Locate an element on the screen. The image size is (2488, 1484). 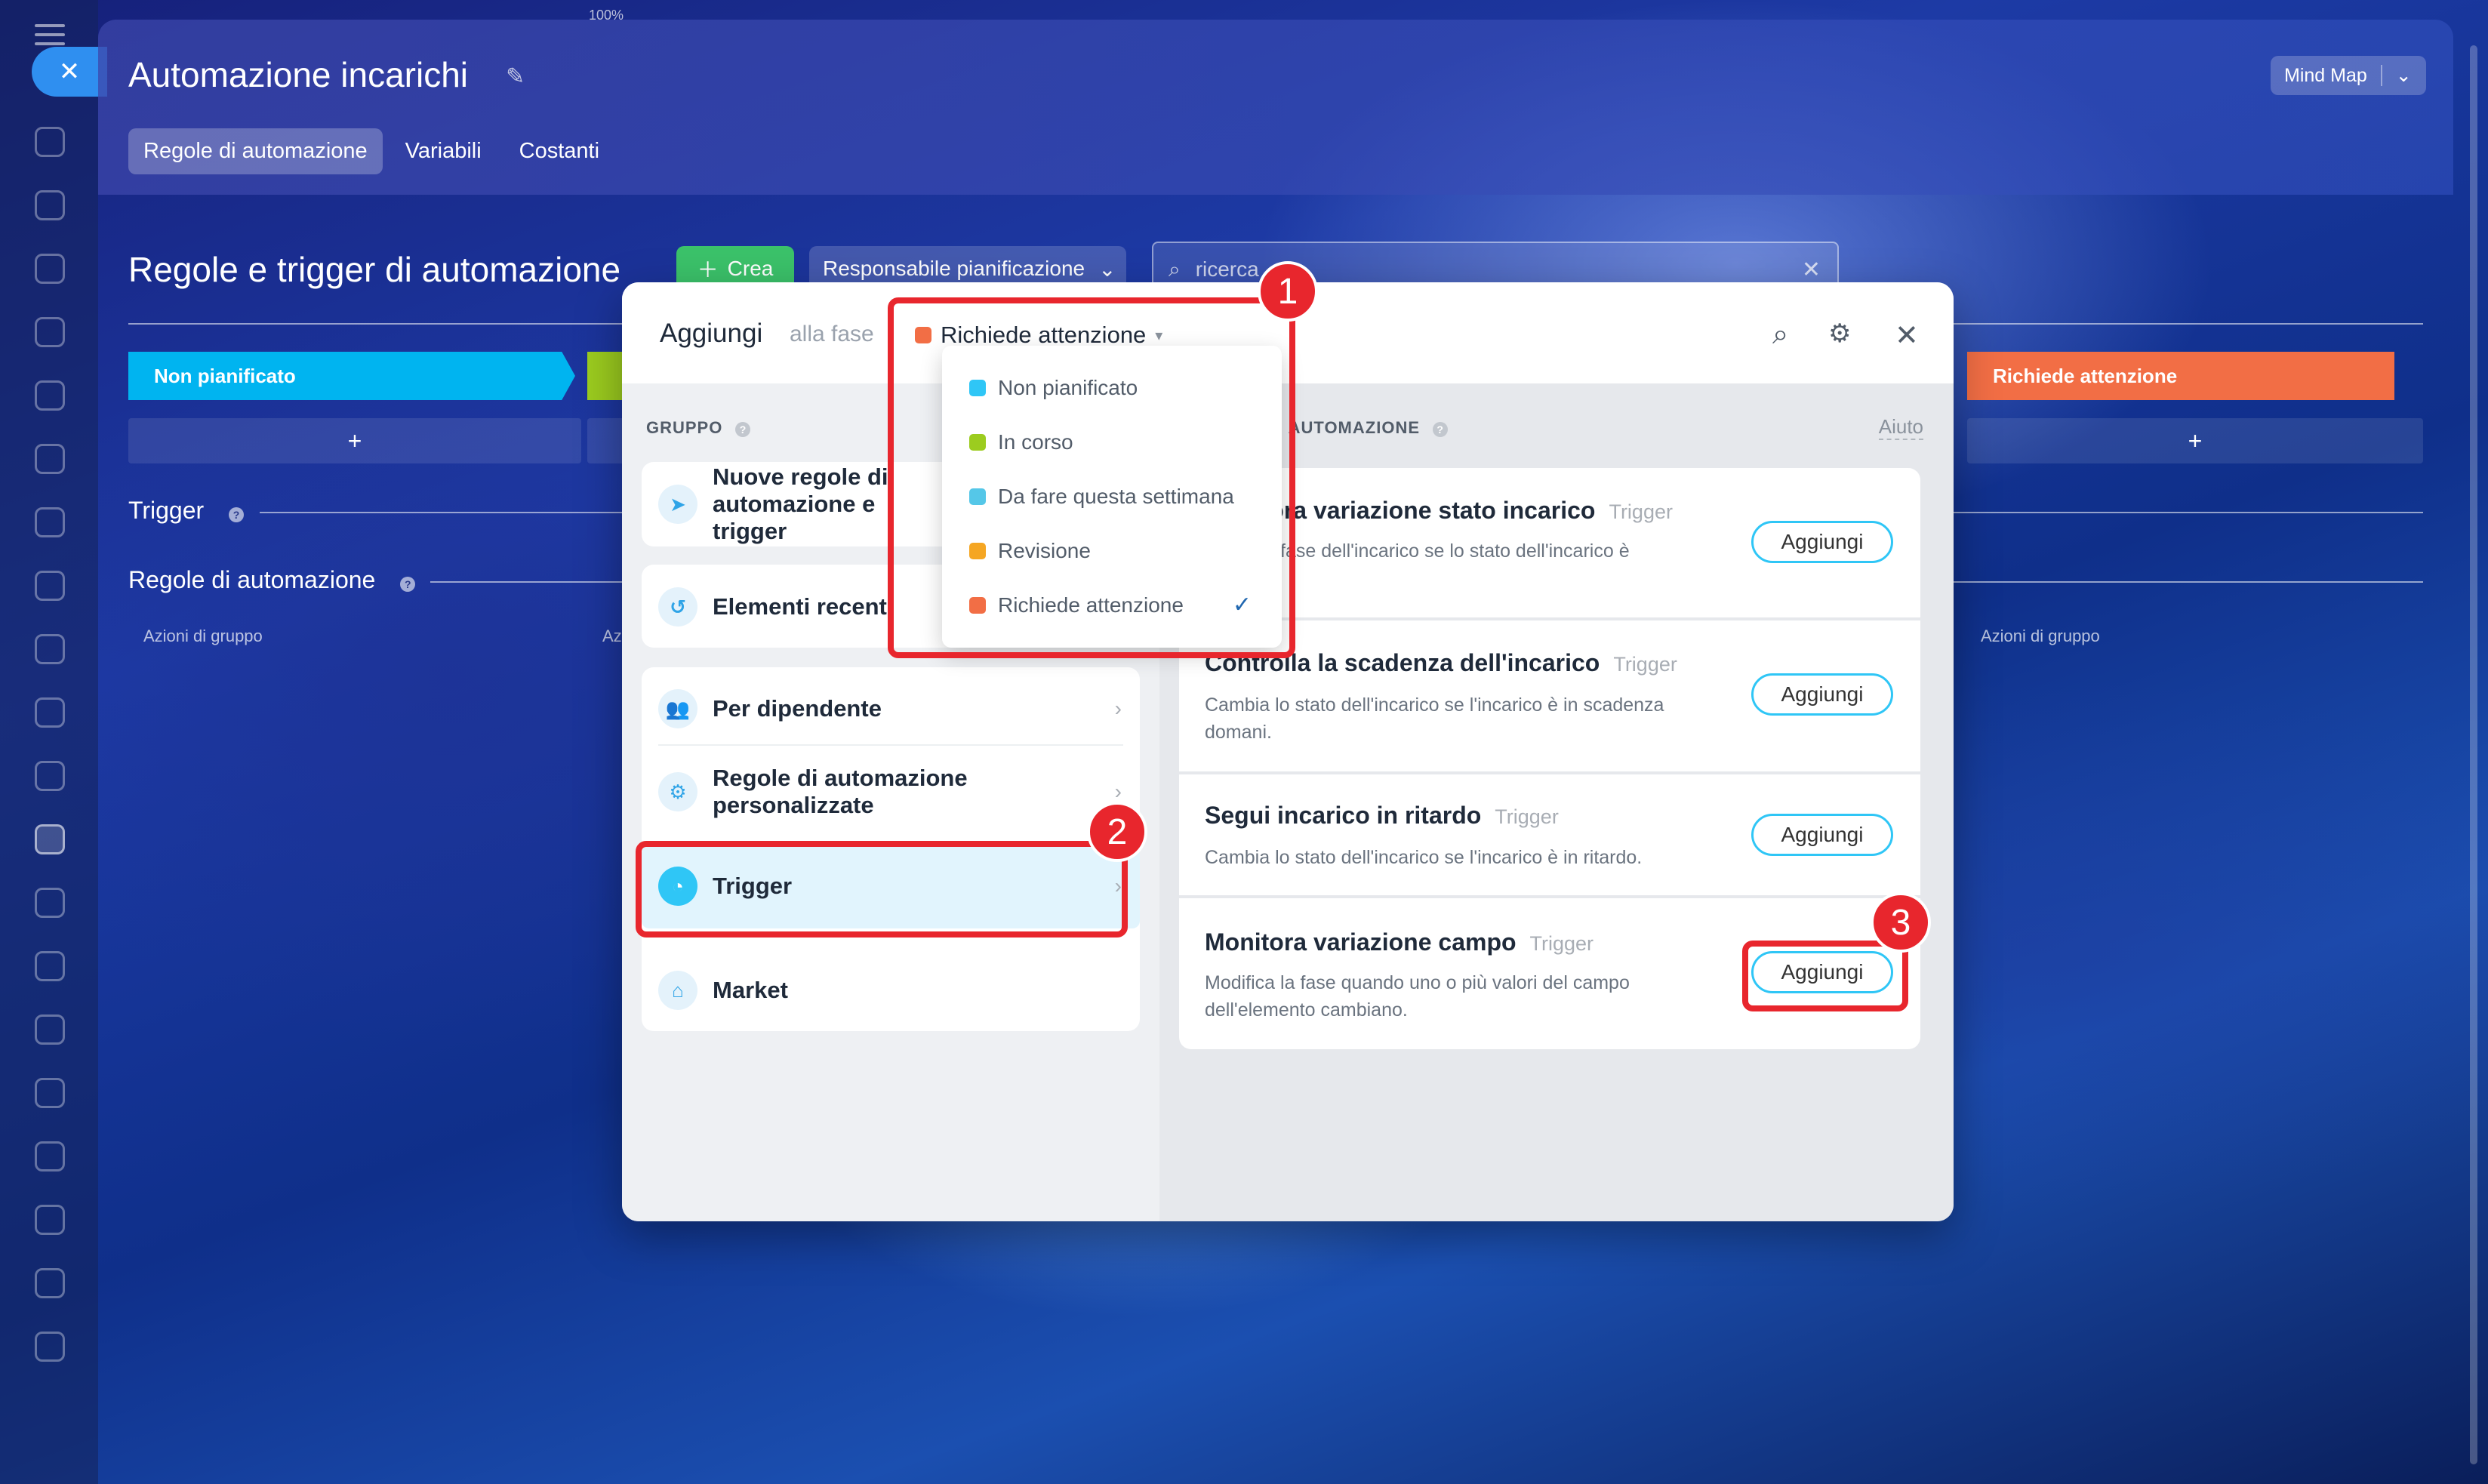
cart-icon is located at coordinates (50, 1156).